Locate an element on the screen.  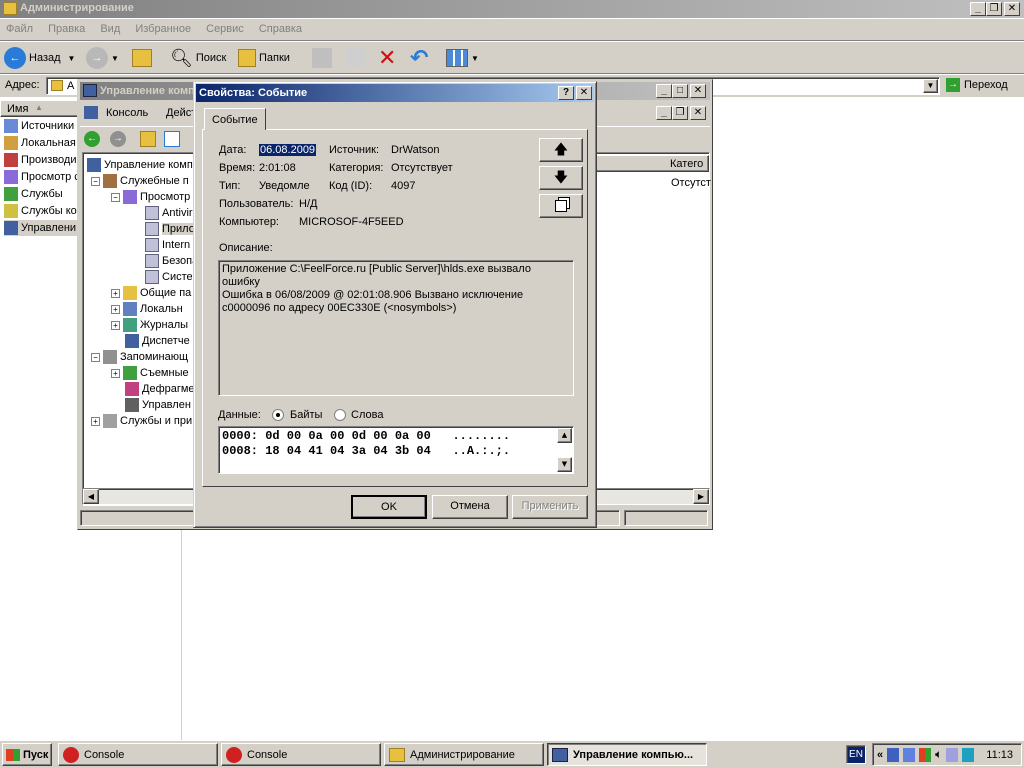
menu-help: Справка is located at coordinates (280, 27).